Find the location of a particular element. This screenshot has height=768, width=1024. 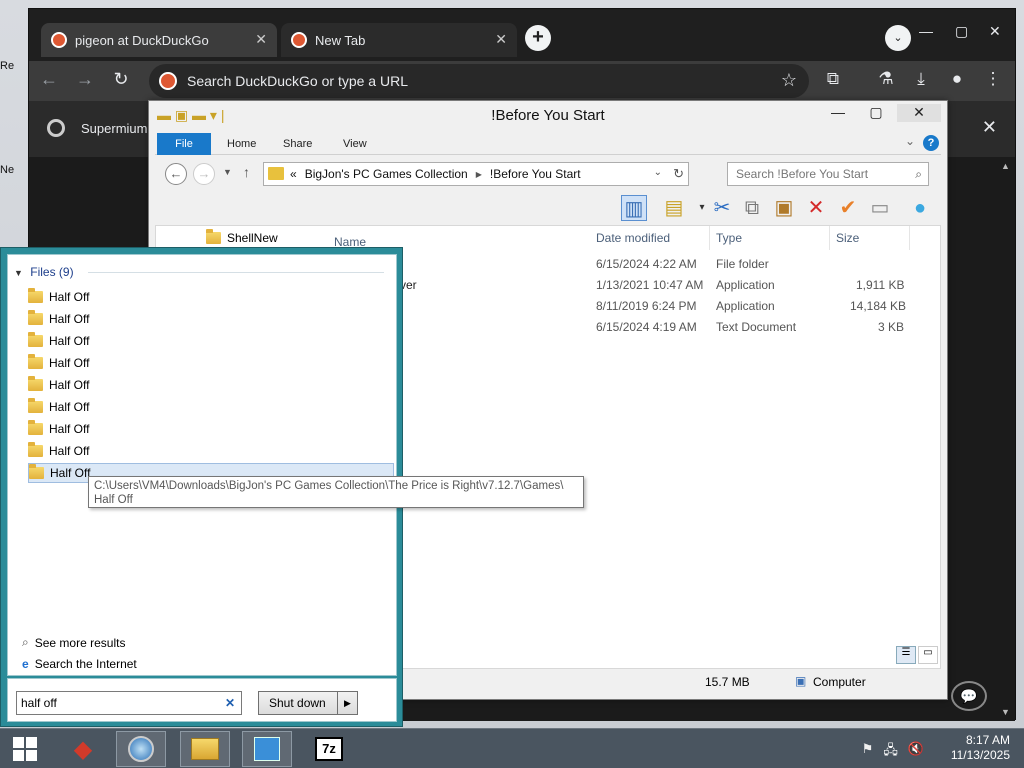

recent-locations-icon: ▼ is located at coordinates (227, 172).